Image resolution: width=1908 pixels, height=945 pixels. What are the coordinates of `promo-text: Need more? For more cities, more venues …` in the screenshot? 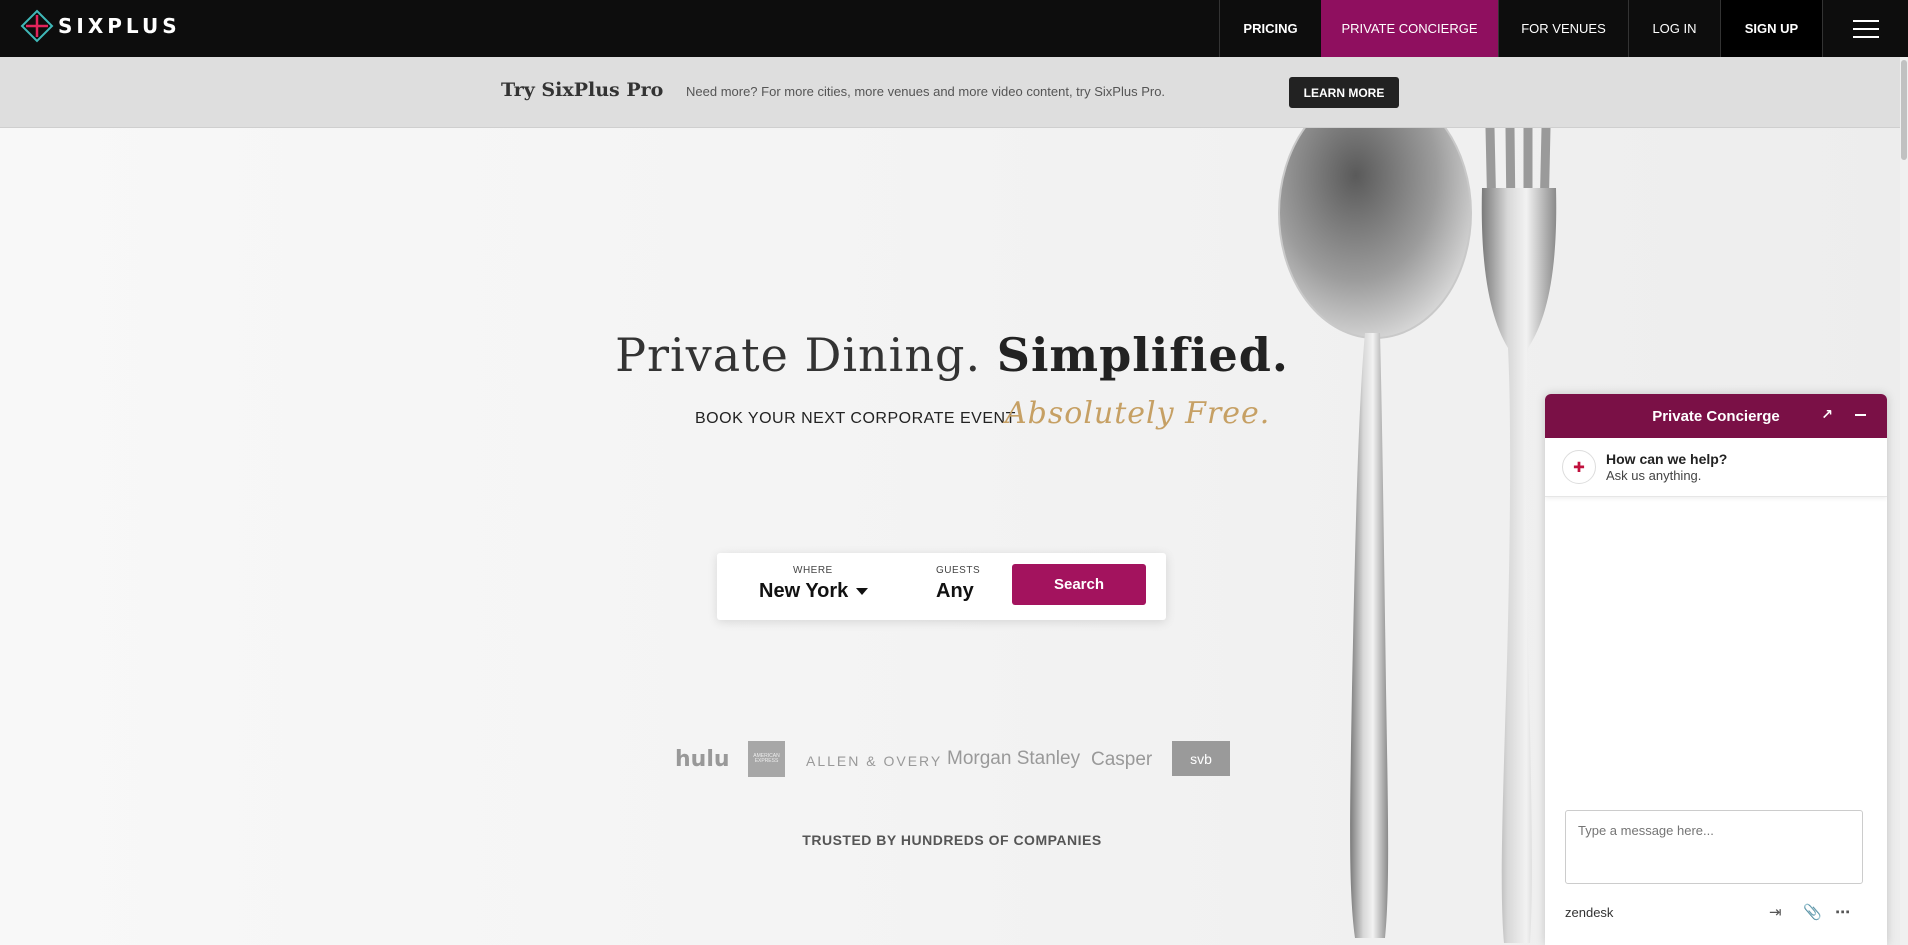 It's located at (926, 91).